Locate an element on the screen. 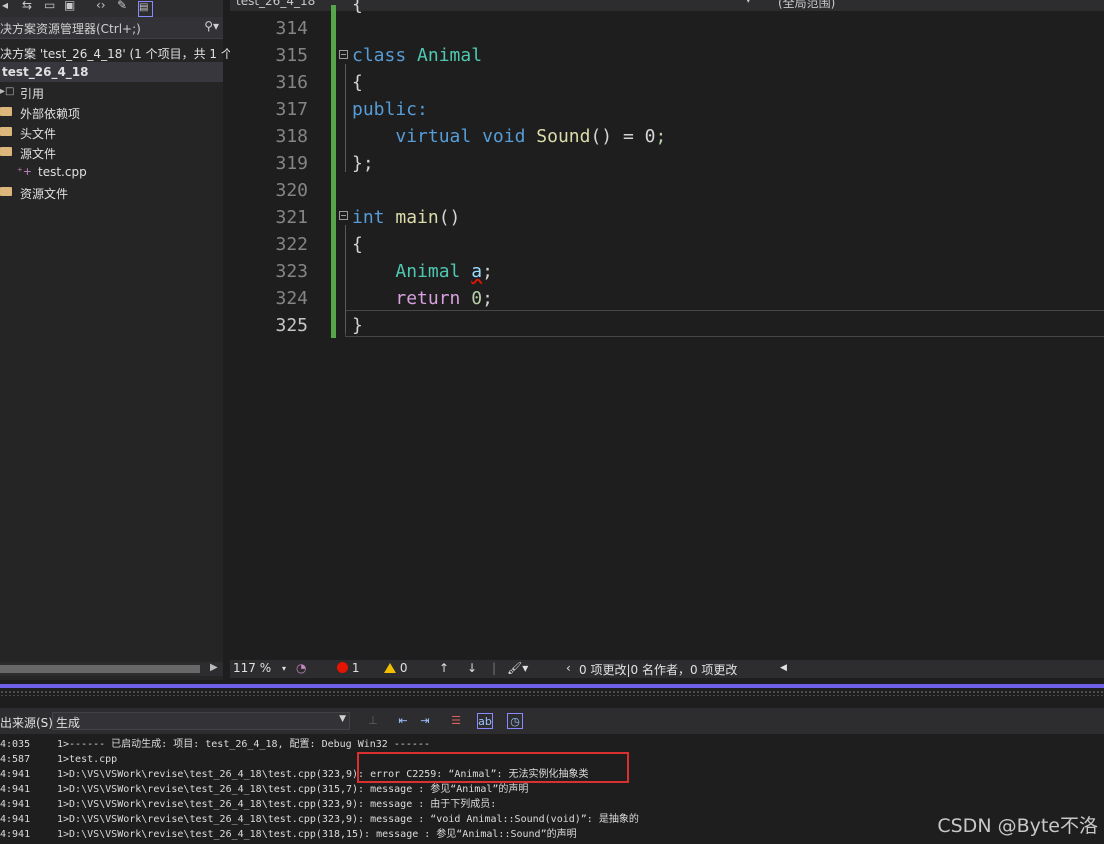  copy-icon: ▣ is located at coordinates (69, 6).